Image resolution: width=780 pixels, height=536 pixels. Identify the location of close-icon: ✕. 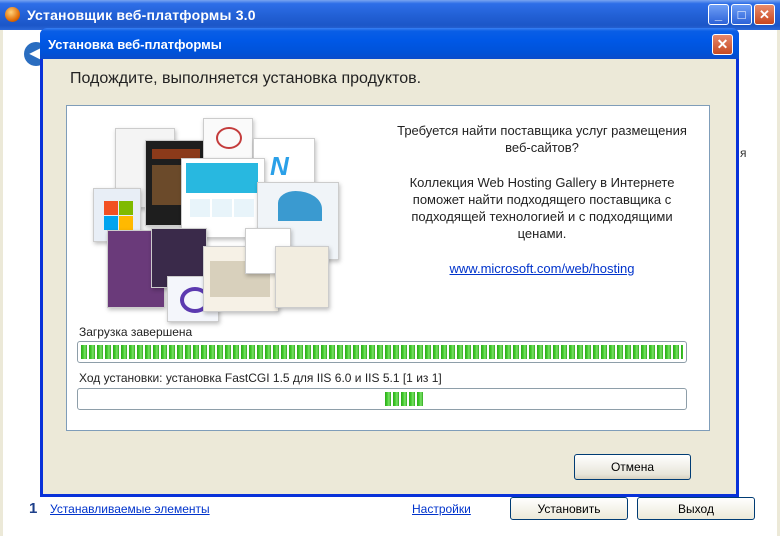
(764, 14).